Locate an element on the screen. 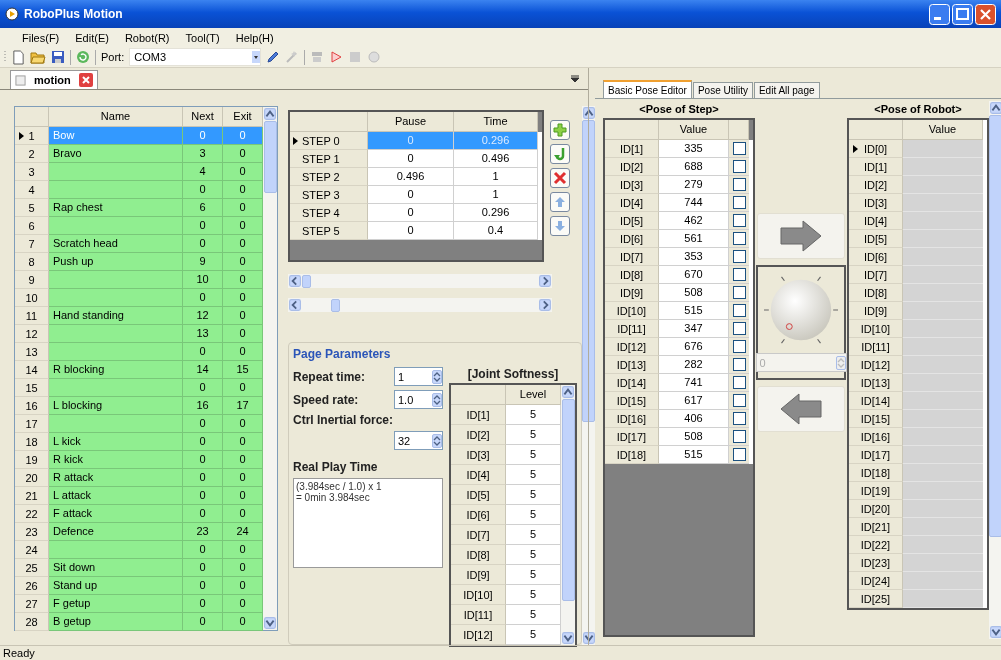 The height and width of the screenshot is (660, 1001). move-down-button is located at coordinates (560, 226).